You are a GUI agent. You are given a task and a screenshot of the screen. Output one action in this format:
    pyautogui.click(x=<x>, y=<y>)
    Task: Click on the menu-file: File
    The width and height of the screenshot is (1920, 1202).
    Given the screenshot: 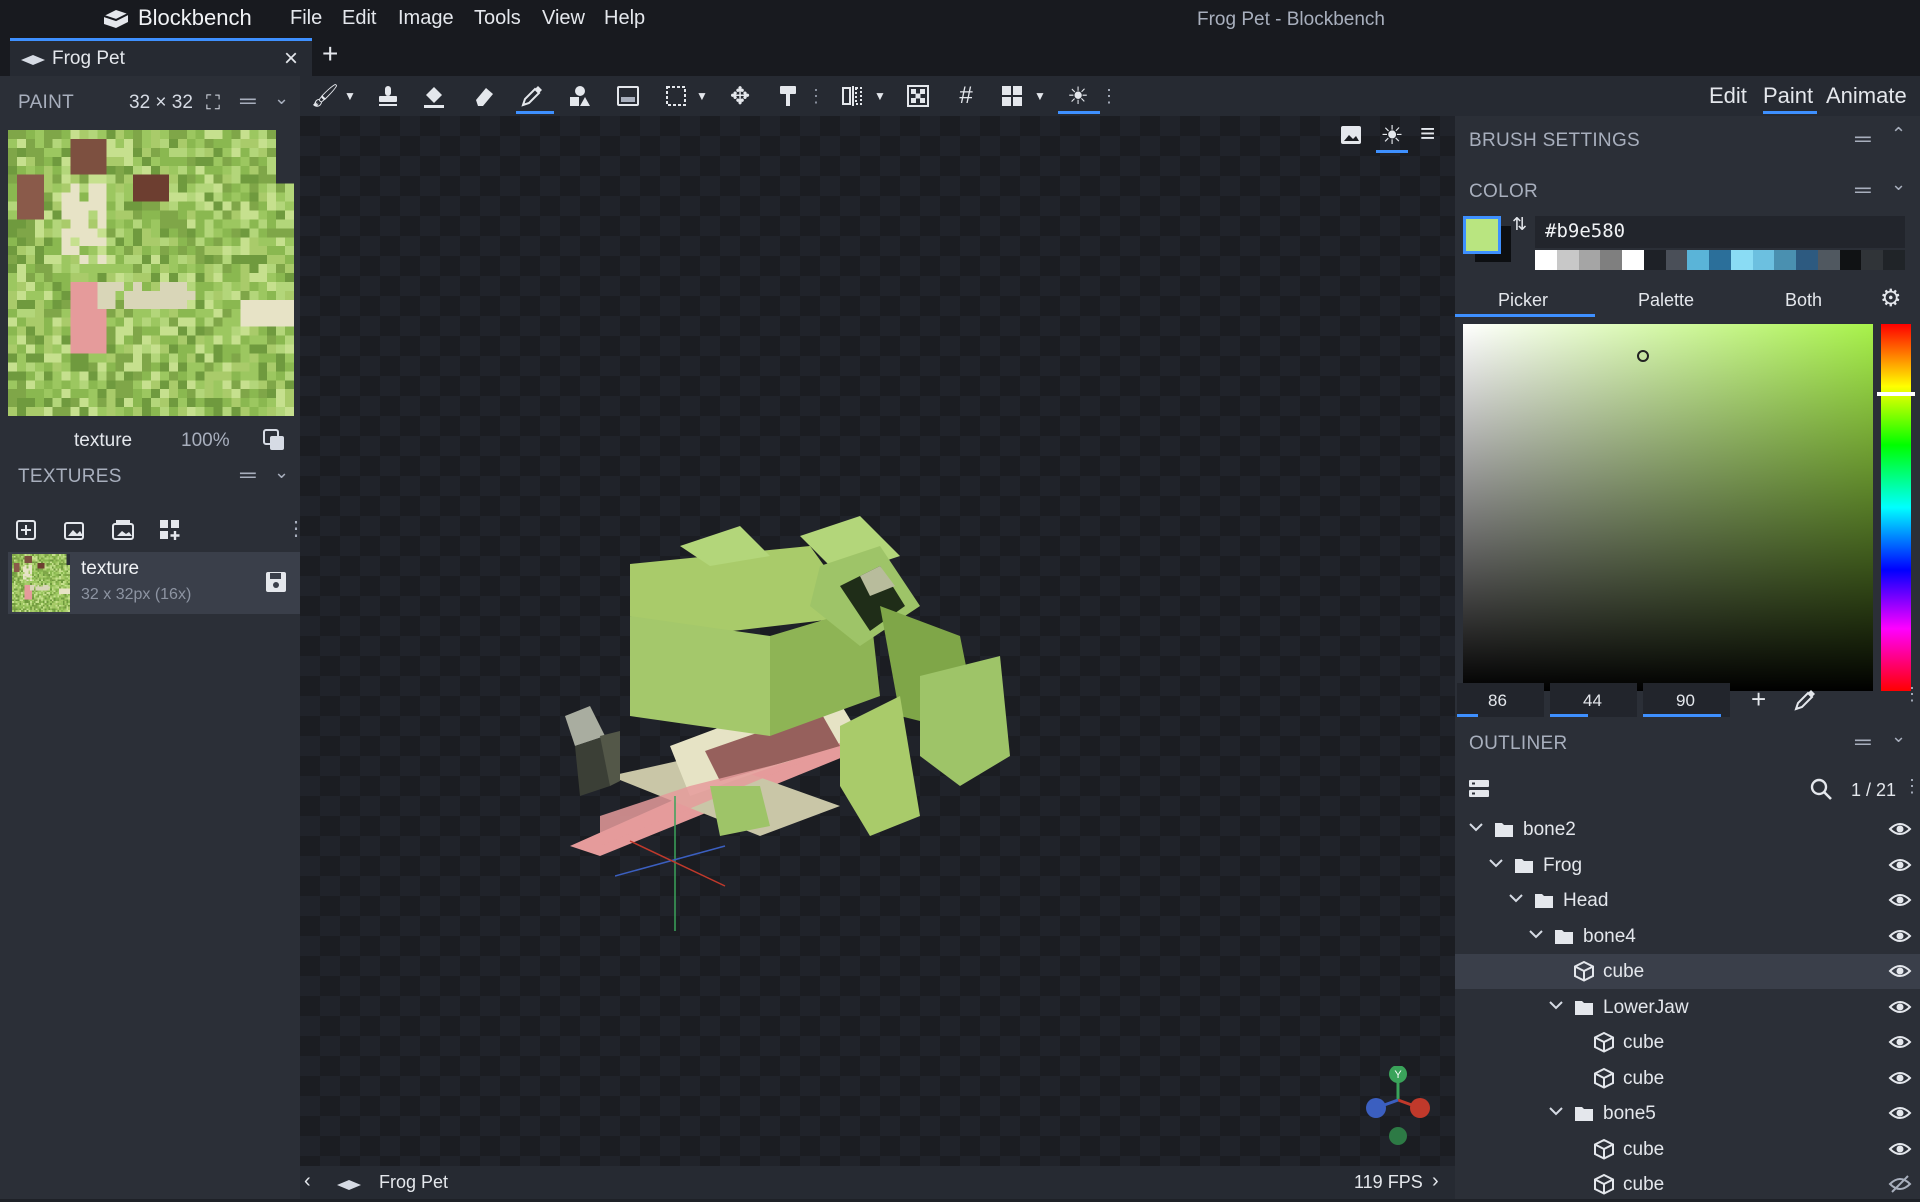 What is the action you would take?
    pyautogui.click(x=306, y=18)
    